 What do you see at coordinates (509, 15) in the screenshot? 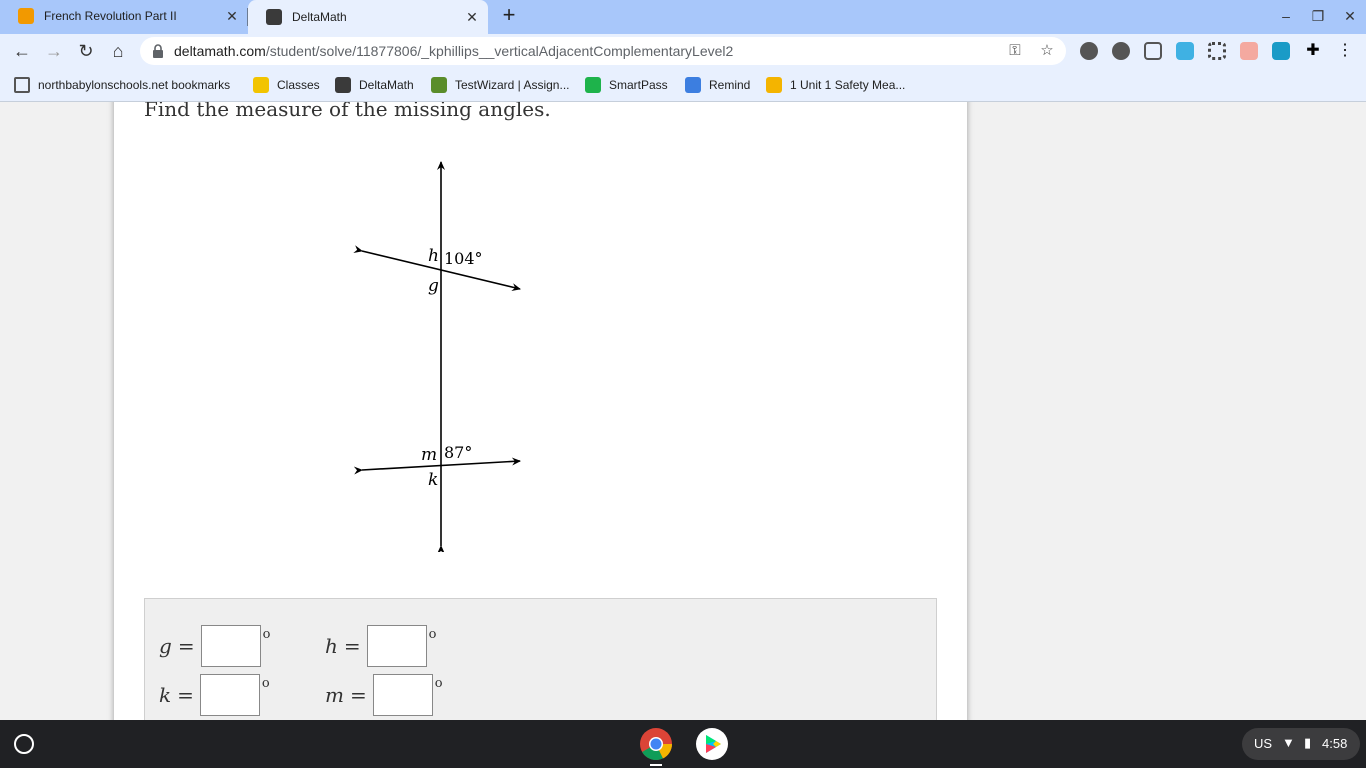
I see `new-tab-button: +` at bounding box center [509, 15].